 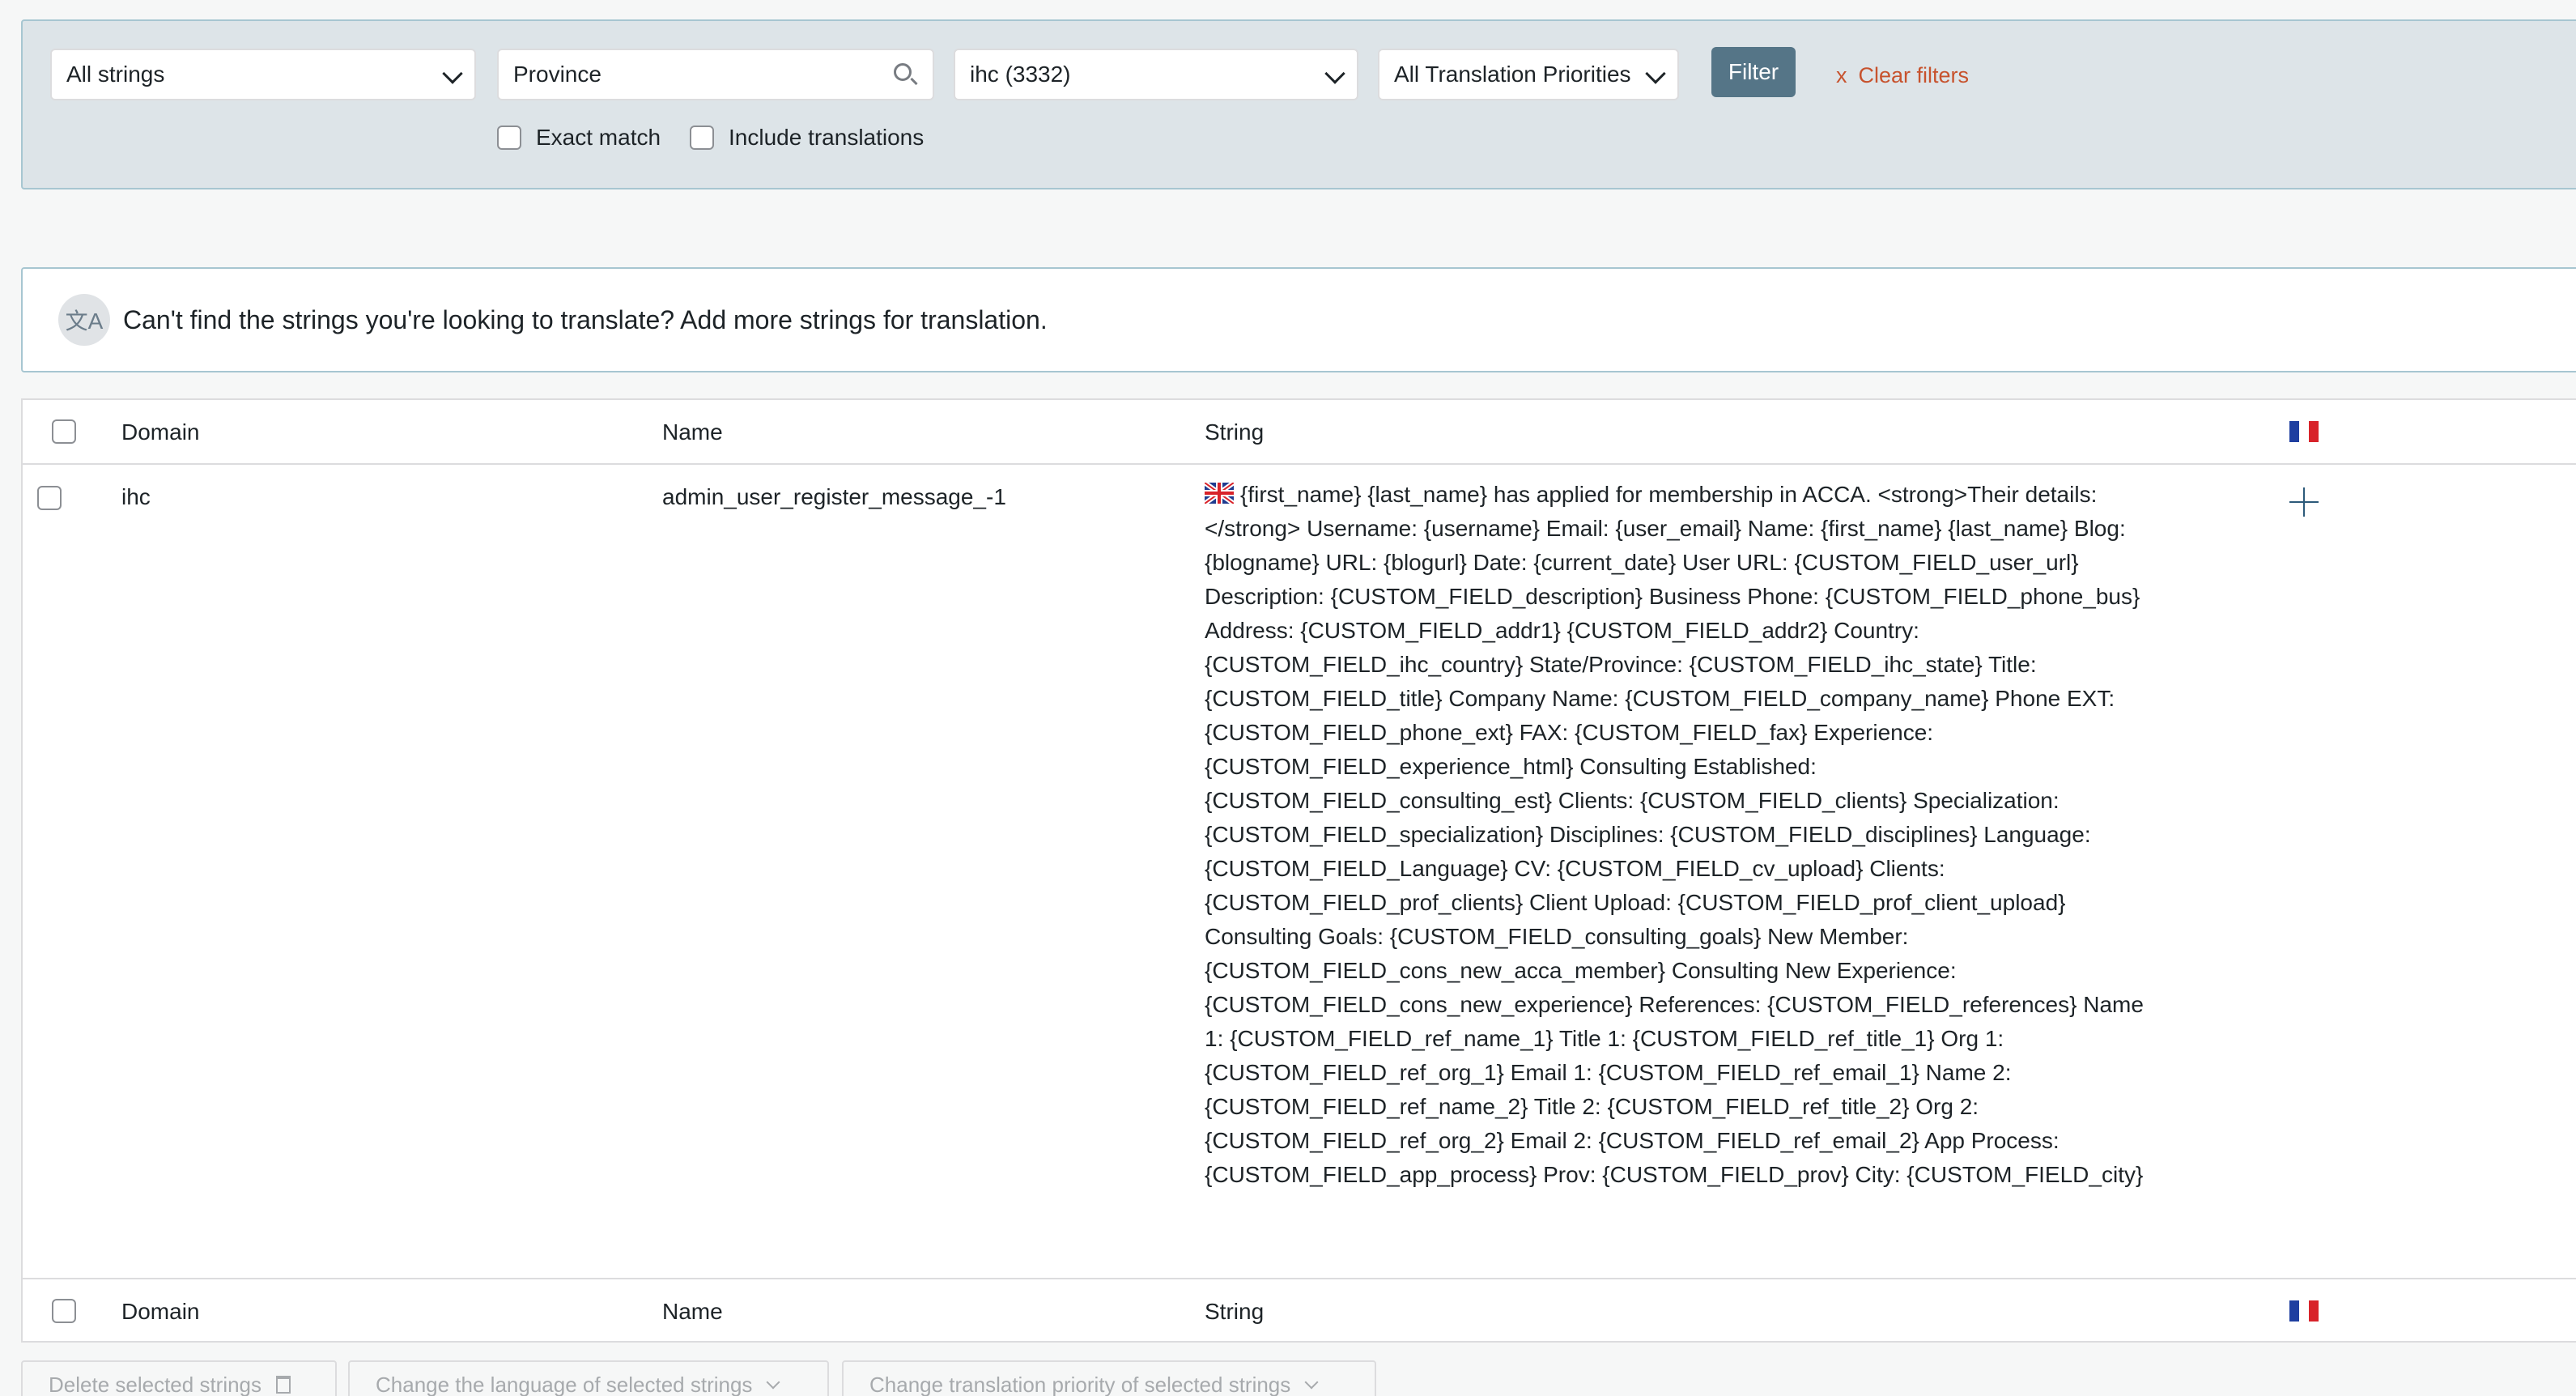 I want to click on clear-filters-label: Clear filters, so click(x=1914, y=75).